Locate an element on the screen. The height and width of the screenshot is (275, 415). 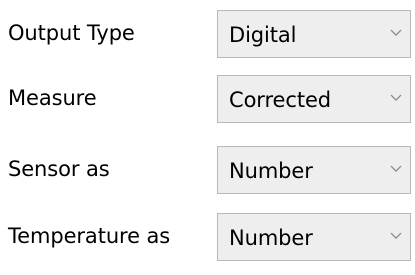
temperature-as-label: Temperature as is located at coordinates (89, 235).